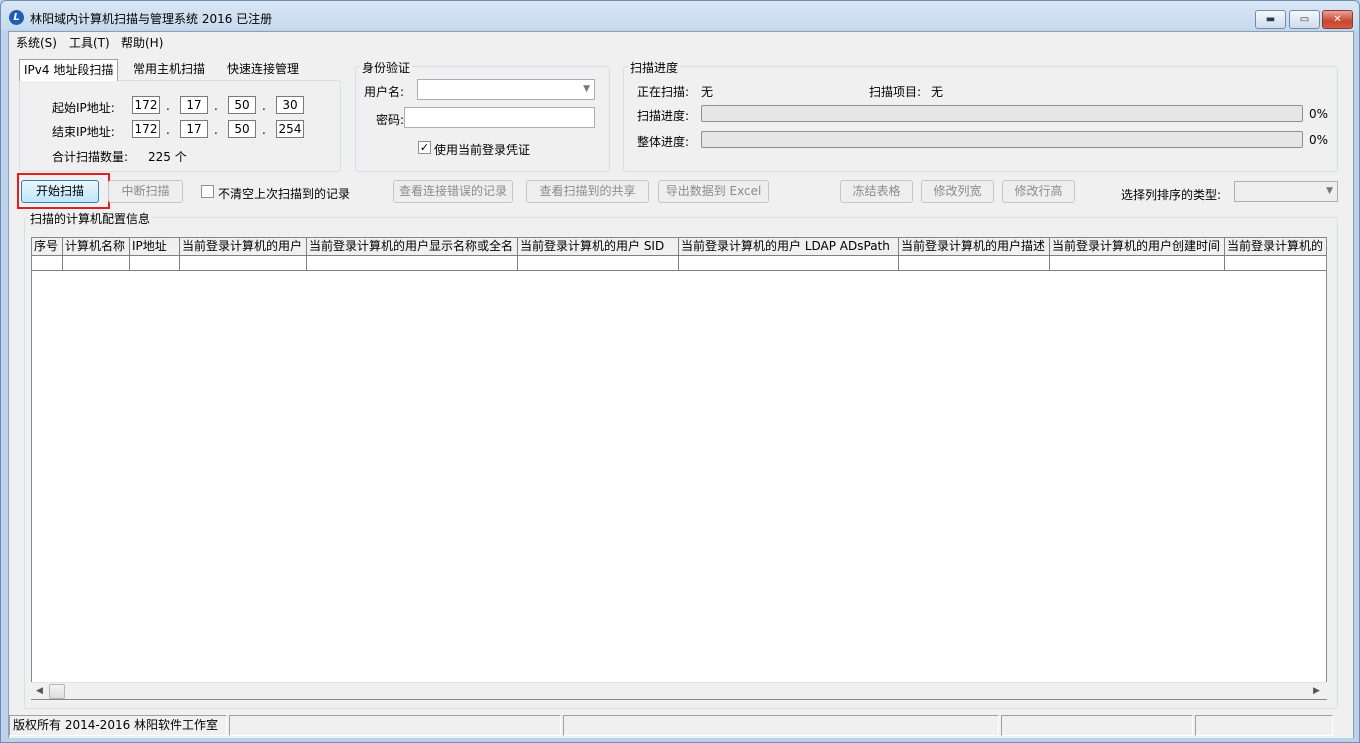 The height and width of the screenshot is (743, 1360). What do you see at coordinates (679, 690) in the screenshot?
I see `horizontal-scrollbar: ◀ ▶` at bounding box center [679, 690].